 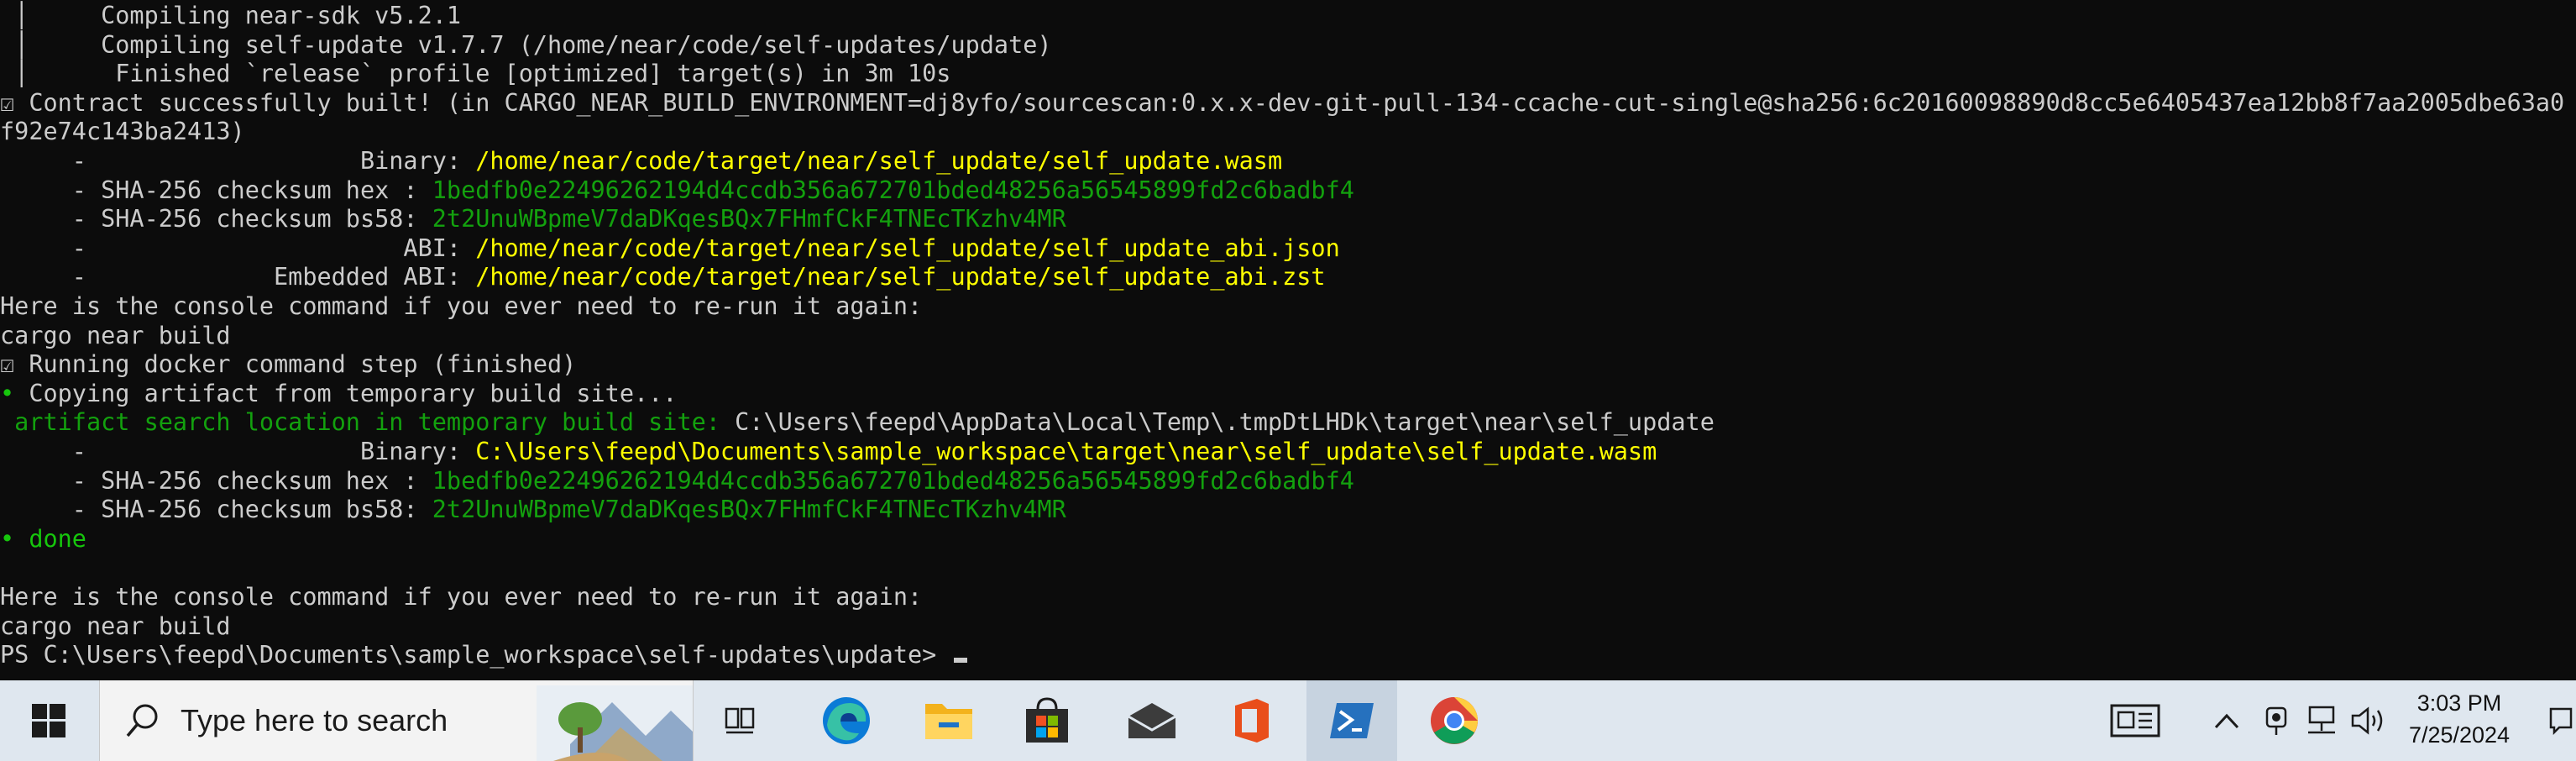 I want to click on terminal-text: • done, so click(x=43, y=538).